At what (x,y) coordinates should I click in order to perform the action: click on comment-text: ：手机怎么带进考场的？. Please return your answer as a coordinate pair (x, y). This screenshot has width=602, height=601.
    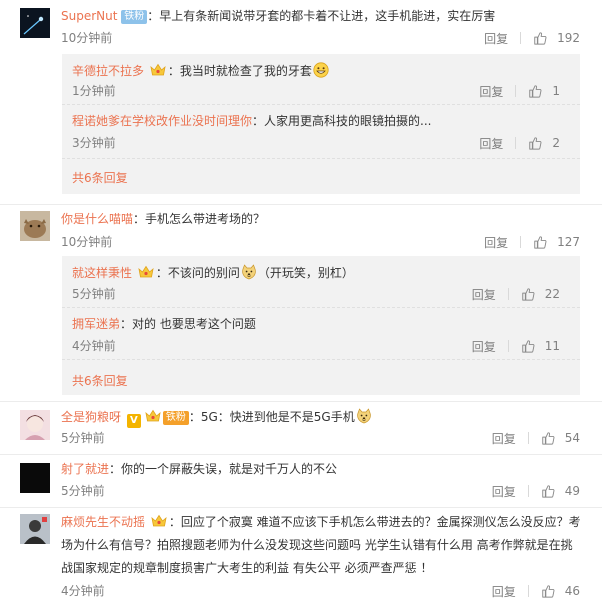
    Looking at the image, I should click on (199, 219).